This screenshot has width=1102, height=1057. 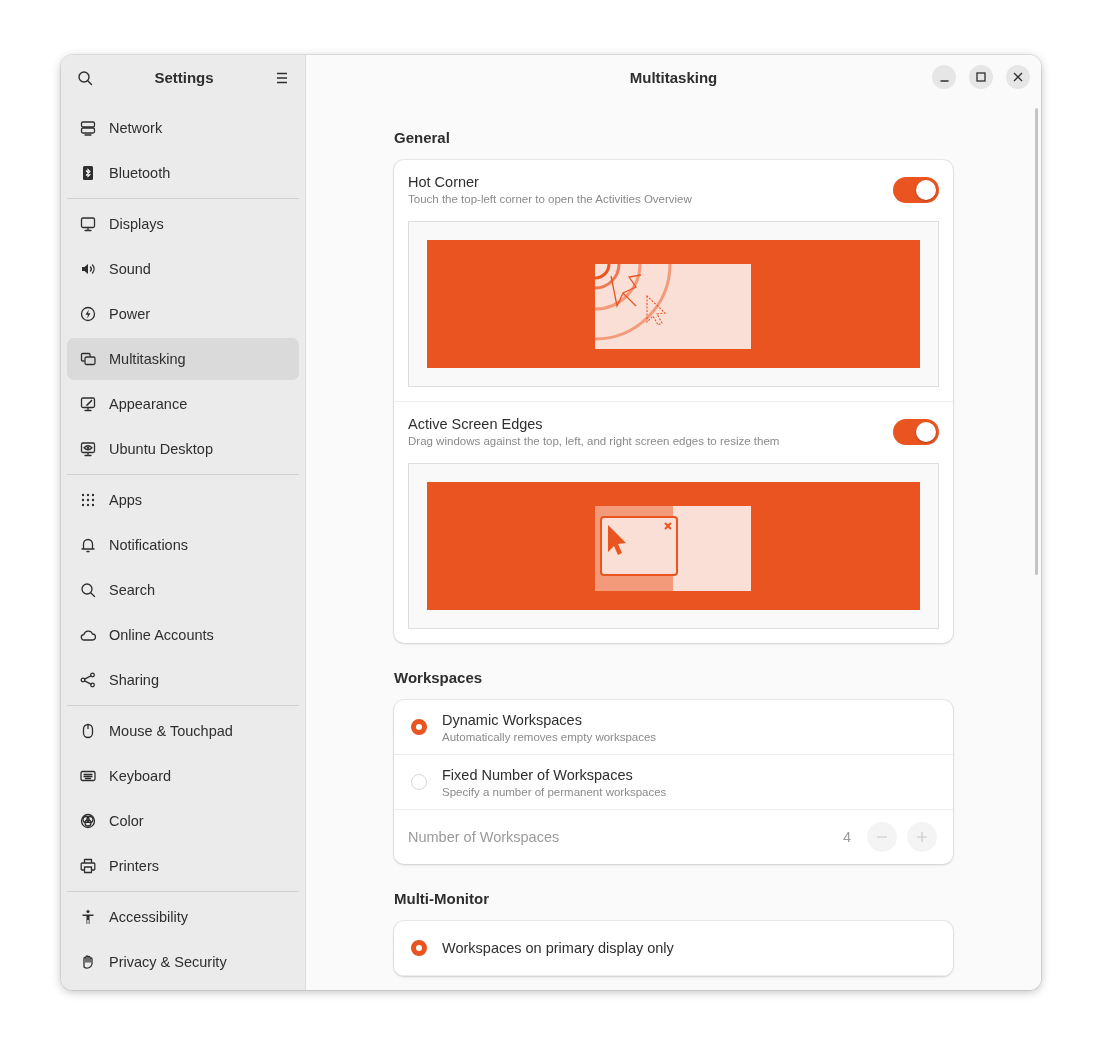 What do you see at coordinates (183, 545) in the screenshot?
I see `sidebar-item: Notifications` at bounding box center [183, 545].